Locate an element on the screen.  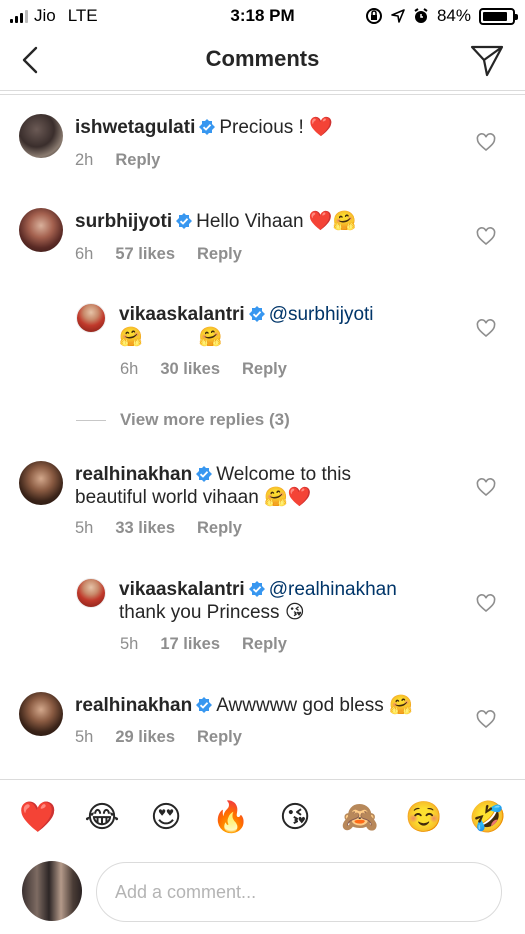
view-more-replies-button: View more replies (3) is located at coordinates (183, 420).